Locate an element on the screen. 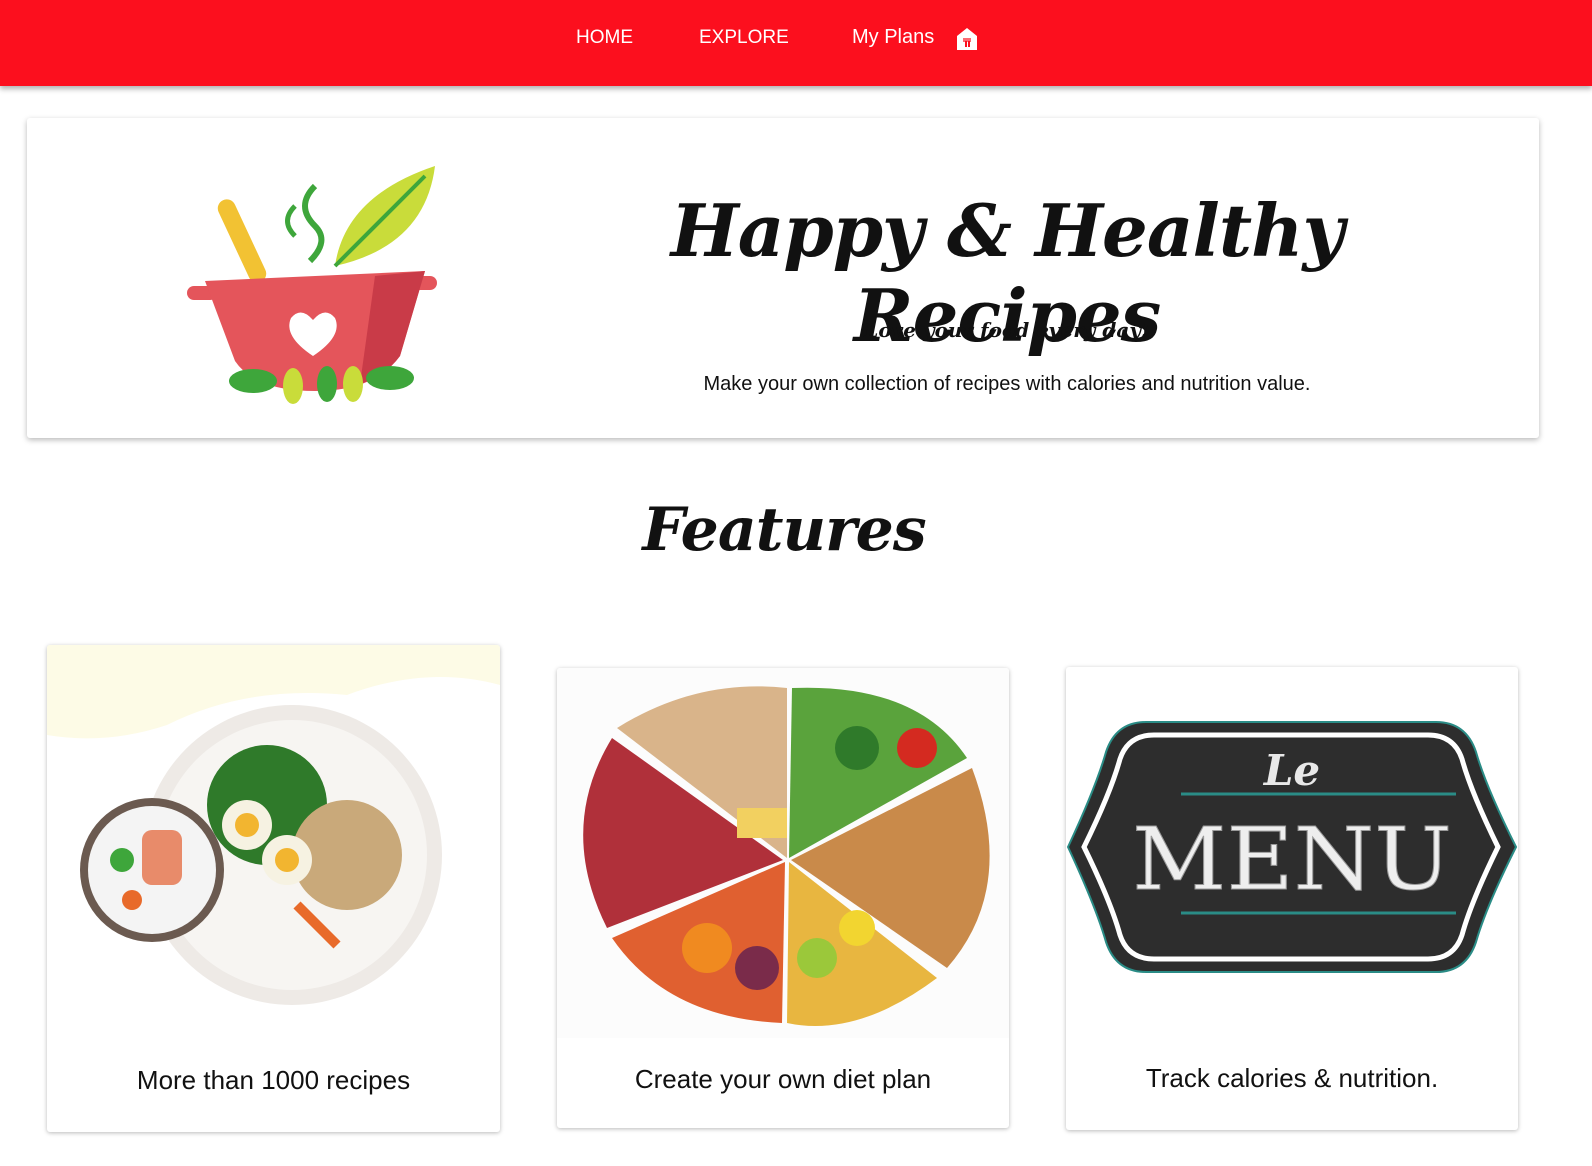 Image resolution: width=1592 pixels, height=1166 pixels. nav-my-plans: My Plans is located at coordinates (893, 37).